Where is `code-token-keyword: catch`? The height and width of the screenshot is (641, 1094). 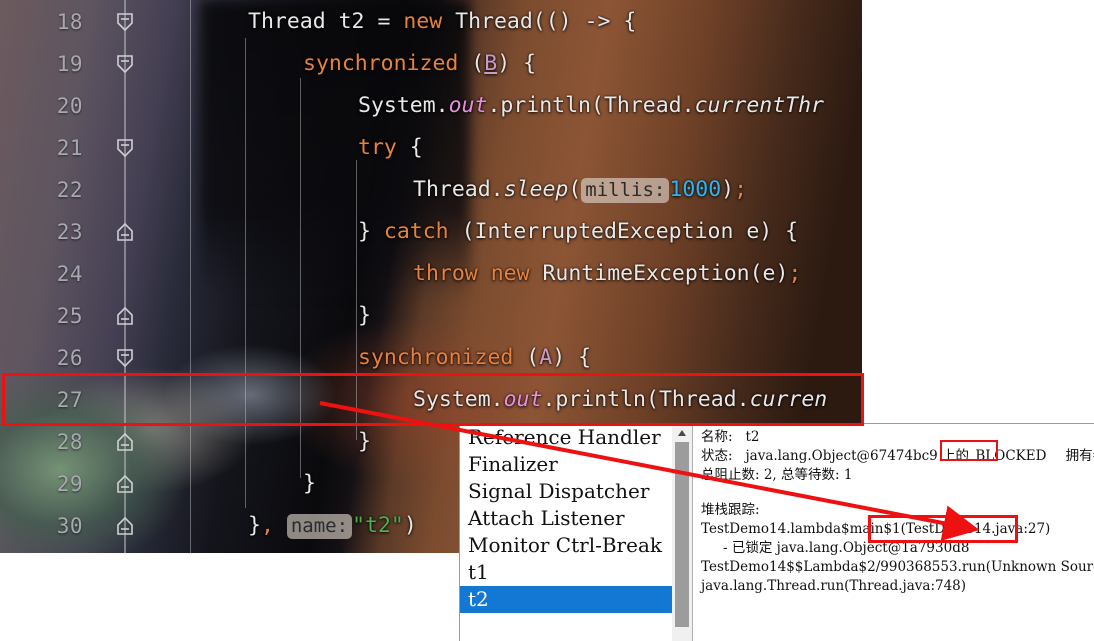 code-token-keyword: catch is located at coordinates (416, 231).